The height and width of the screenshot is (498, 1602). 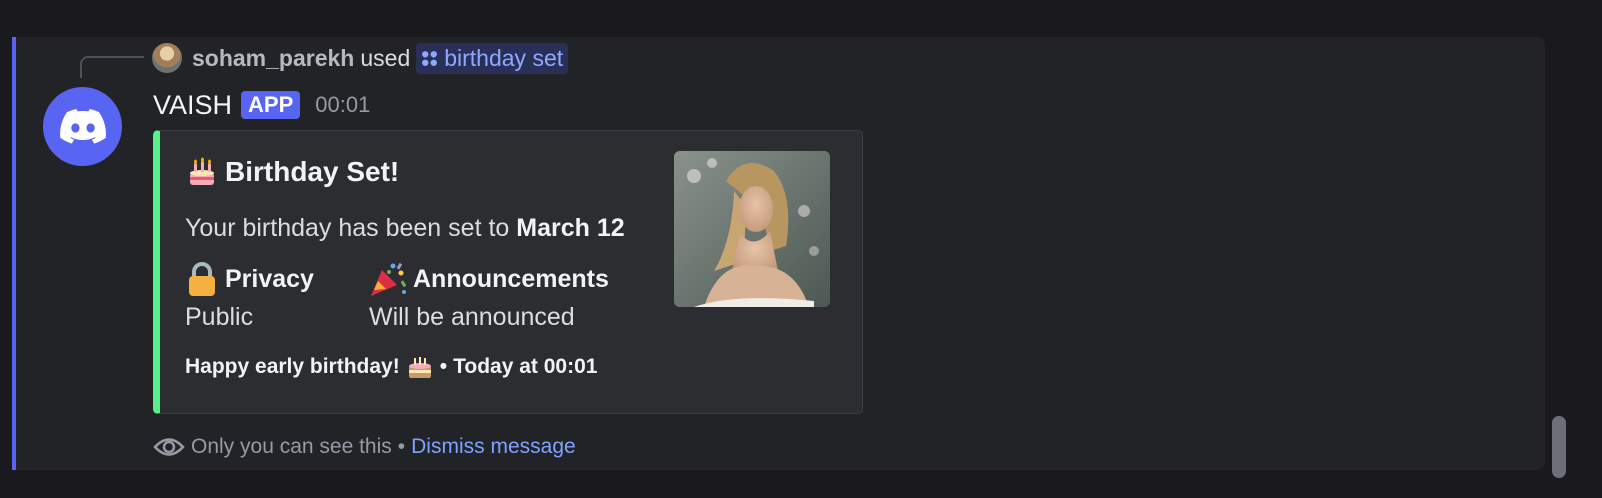 I want to click on ephemeral-notice: Only you can see this • Dismiss message, so click(x=364, y=447).